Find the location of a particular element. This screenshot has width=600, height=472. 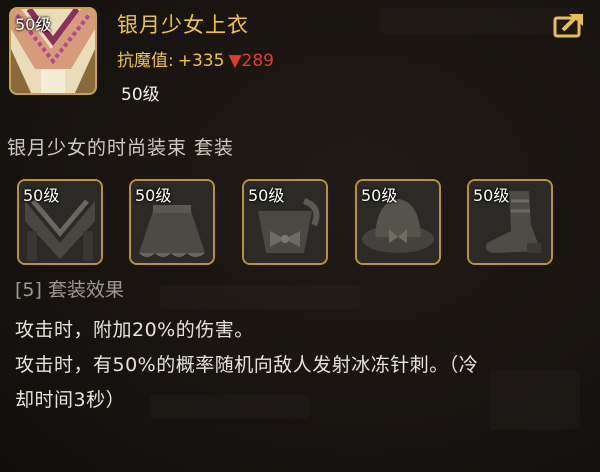

stat-row: 抗魔值: +335 ▼289 is located at coordinates (195, 58).